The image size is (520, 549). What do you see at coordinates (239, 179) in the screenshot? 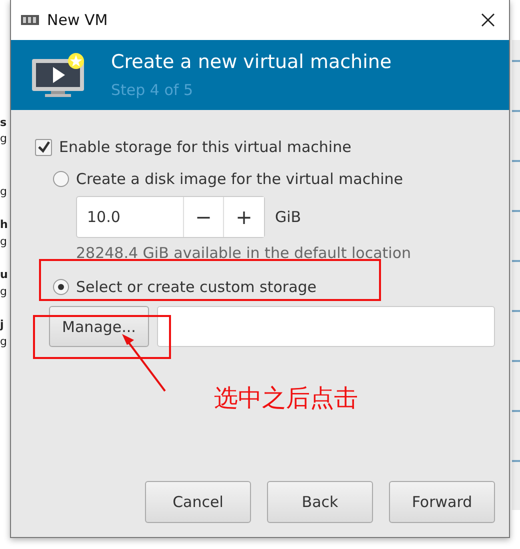
I see `radio-label: Create a disk image for the virtual machine` at bounding box center [239, 179].